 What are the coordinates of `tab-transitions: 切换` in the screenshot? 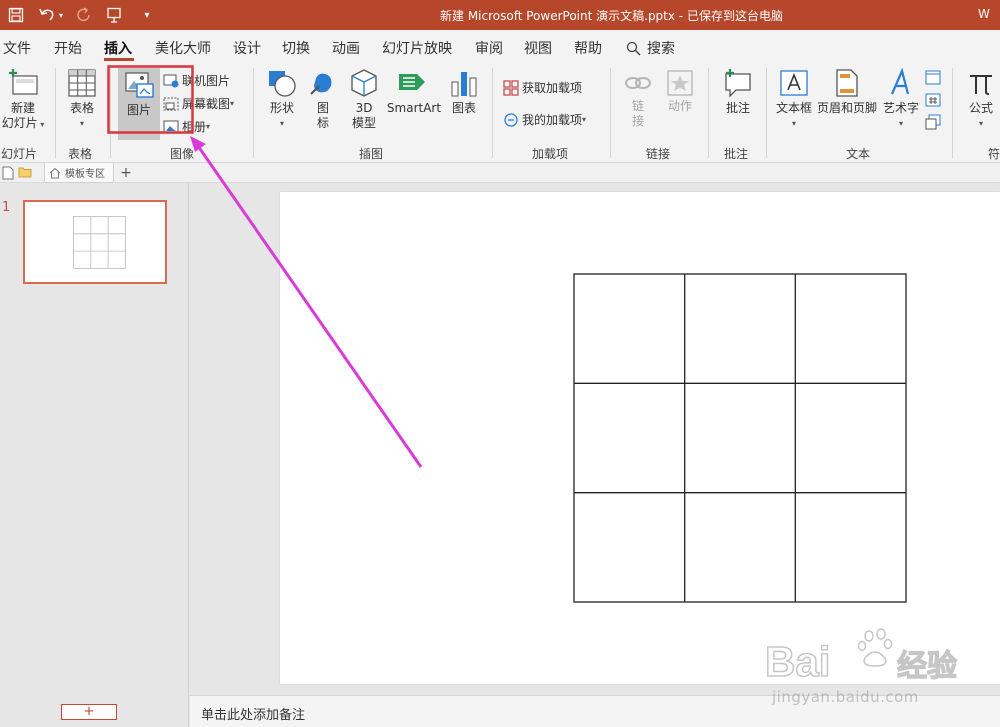 It's located at (296, 48).